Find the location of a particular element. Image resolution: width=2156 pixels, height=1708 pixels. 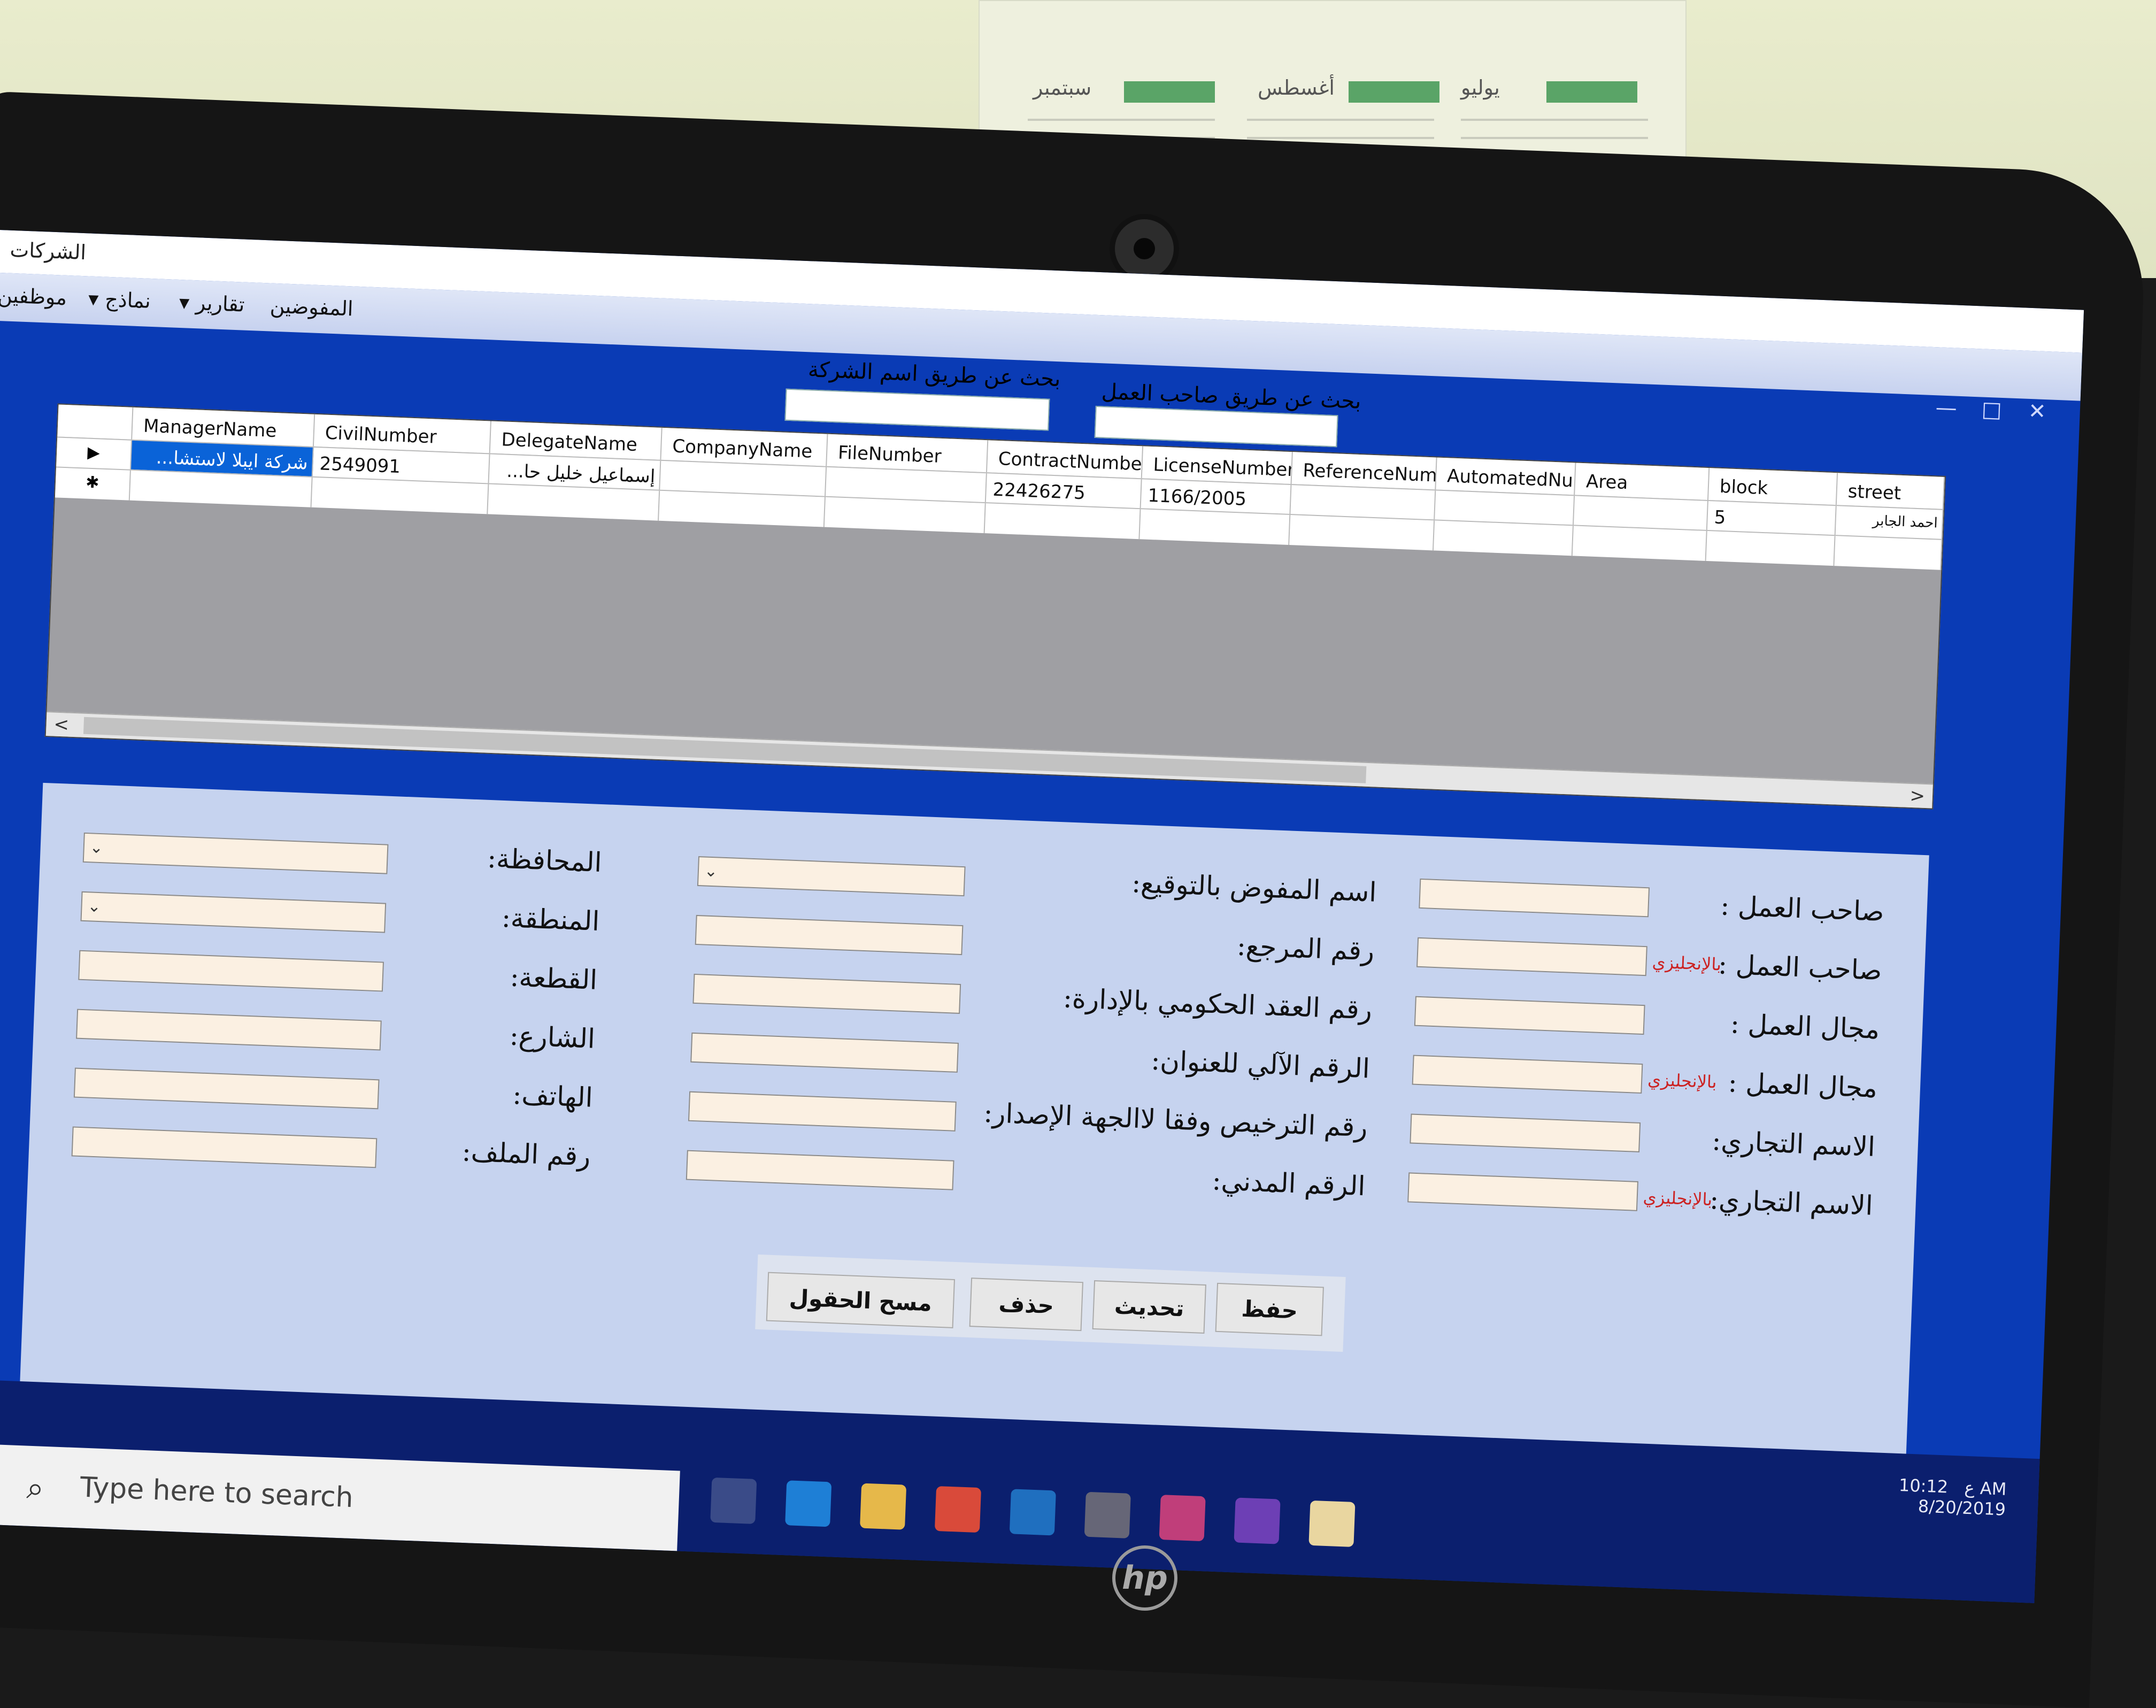

running-app-icon is located at coordinates (1332, 1523).